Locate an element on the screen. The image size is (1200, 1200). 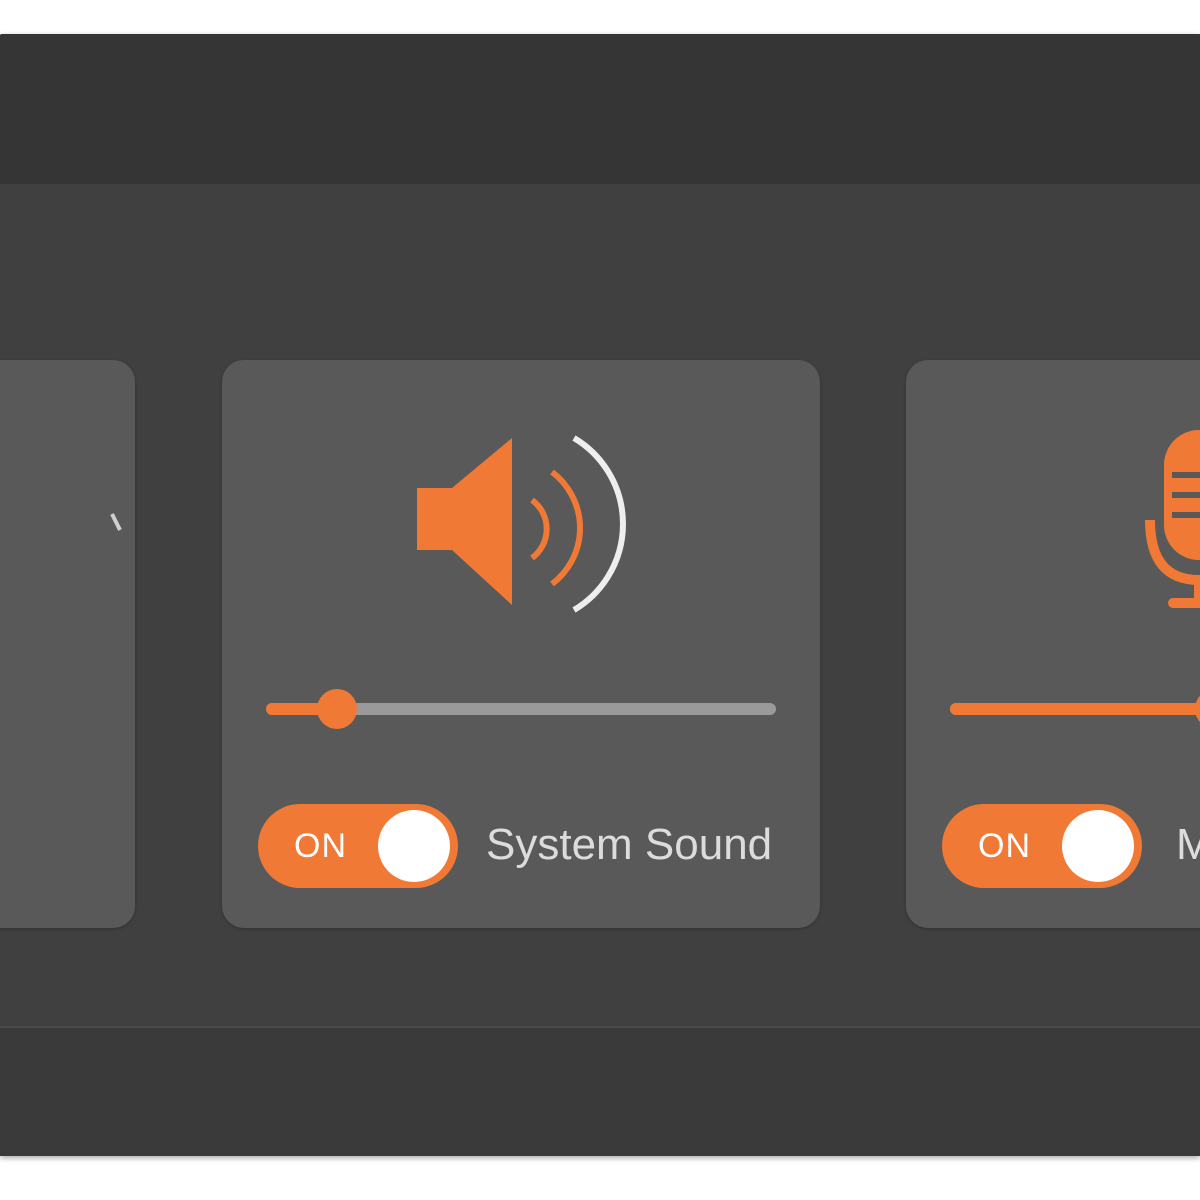
partial-icon is located at coordinates (116, 522).